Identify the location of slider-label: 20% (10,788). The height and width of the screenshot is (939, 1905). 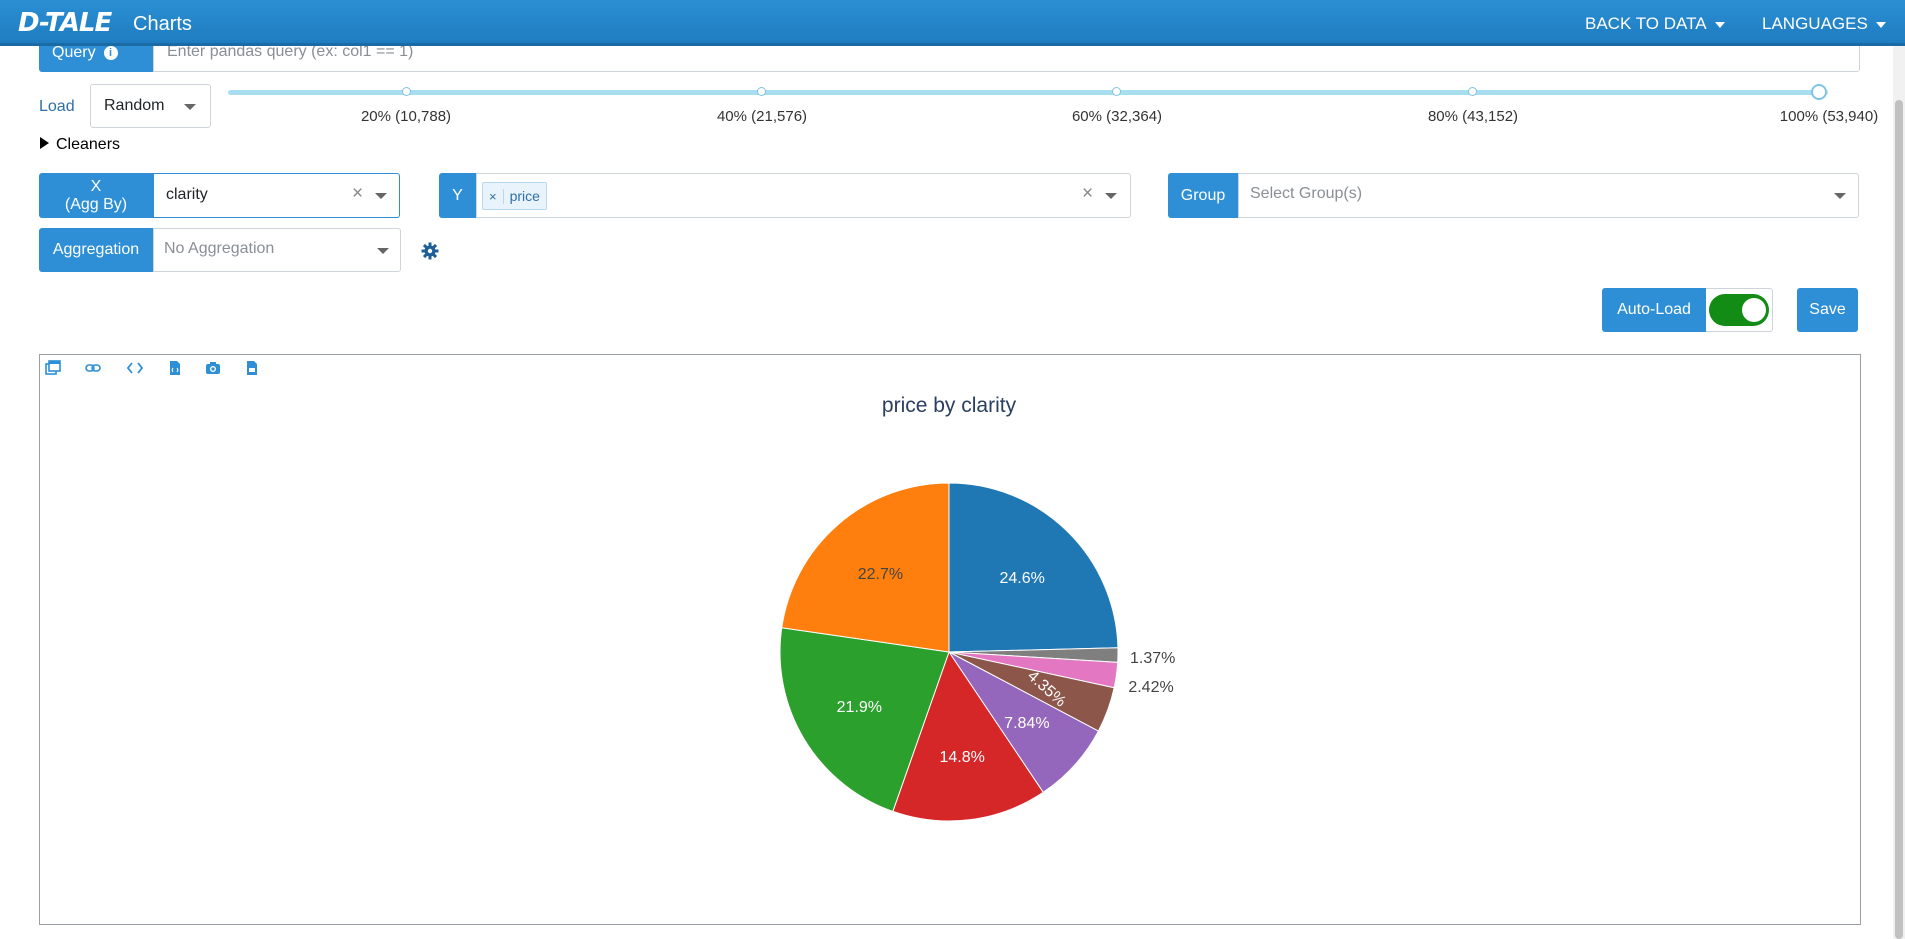
(406, 116).